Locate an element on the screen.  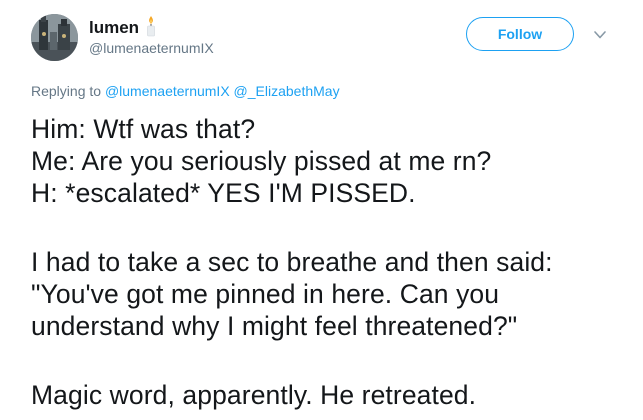
tweet-line: understand why I might feel threatened?" is located at coordinates (274, 326).